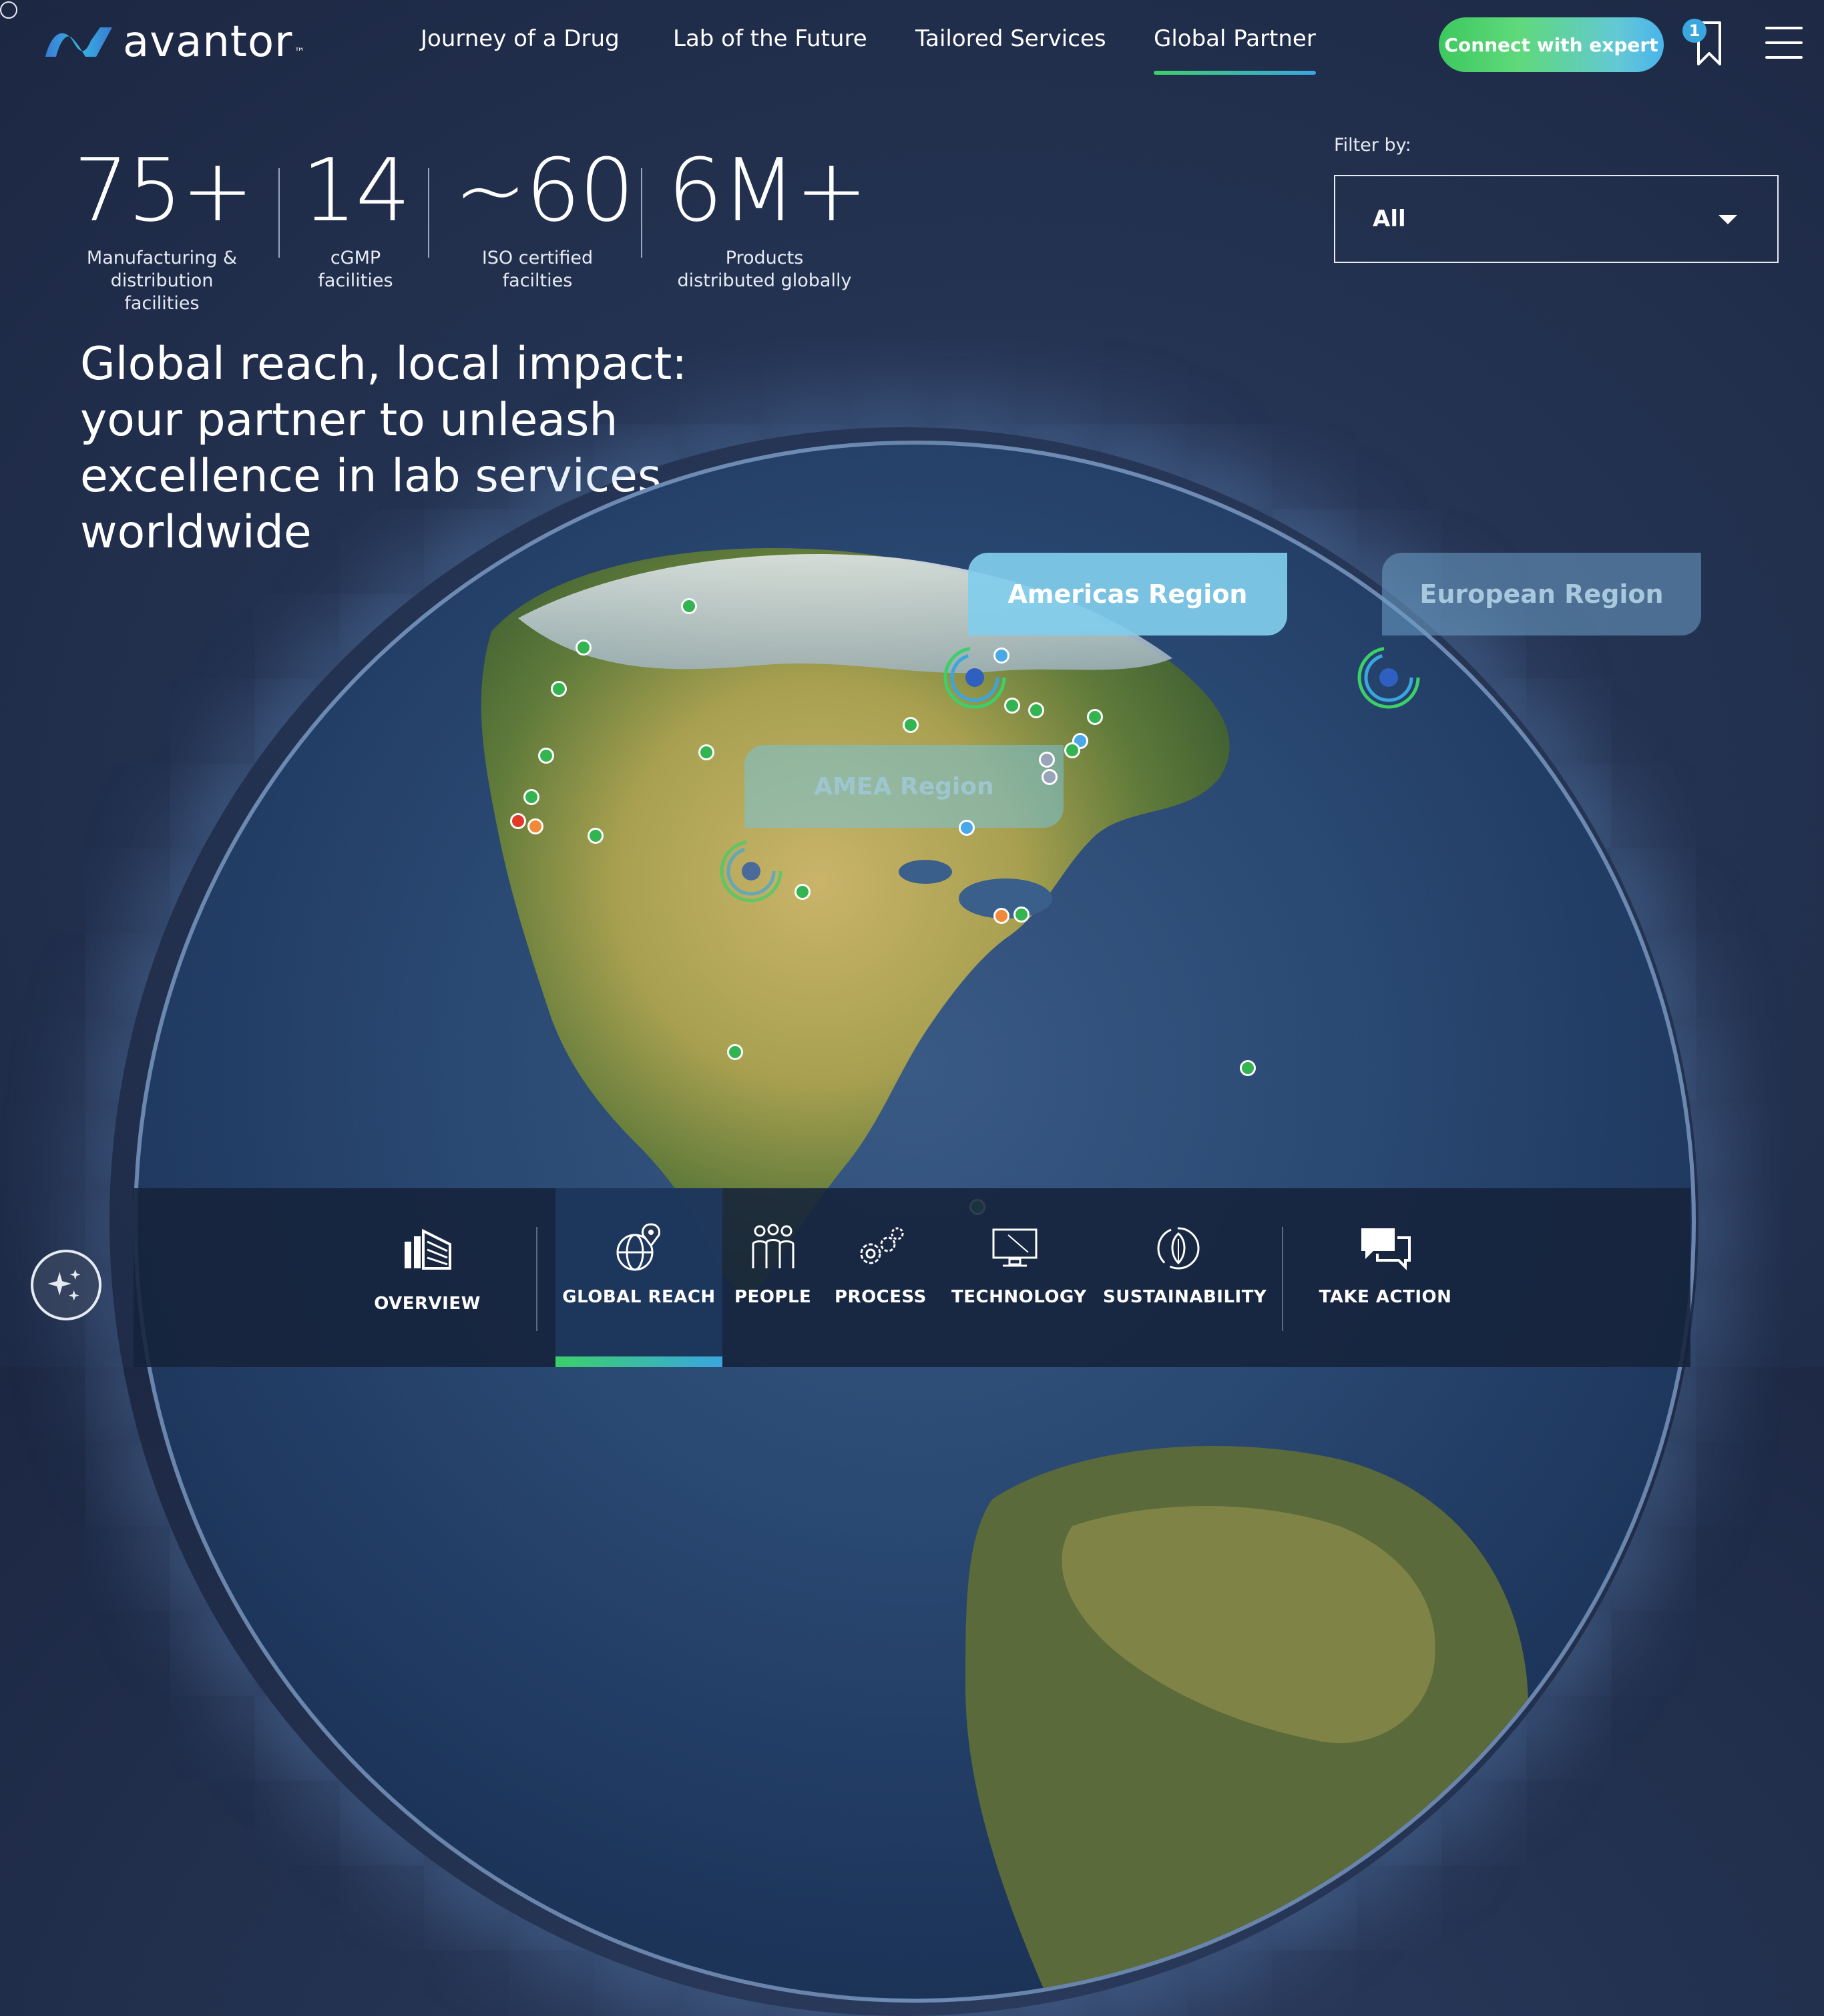 Image resolution: width=1824 pixels, height=2016 pixels. Describe the element at coordinates (537, 281) in the screenshot. I see `stat-label-line: facilties` at that location.